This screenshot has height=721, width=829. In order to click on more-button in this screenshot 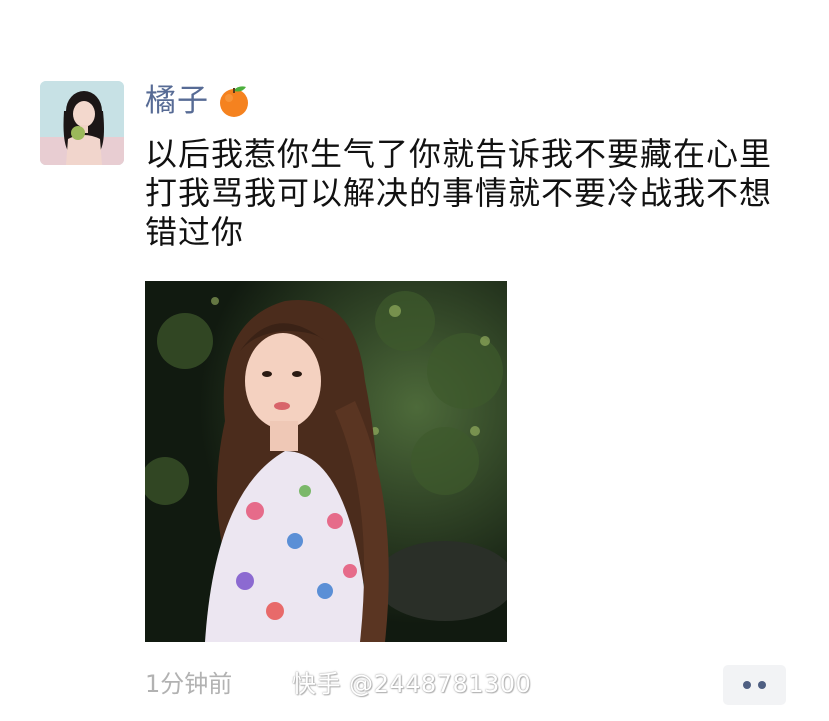, I will do `click(754, 685)`.